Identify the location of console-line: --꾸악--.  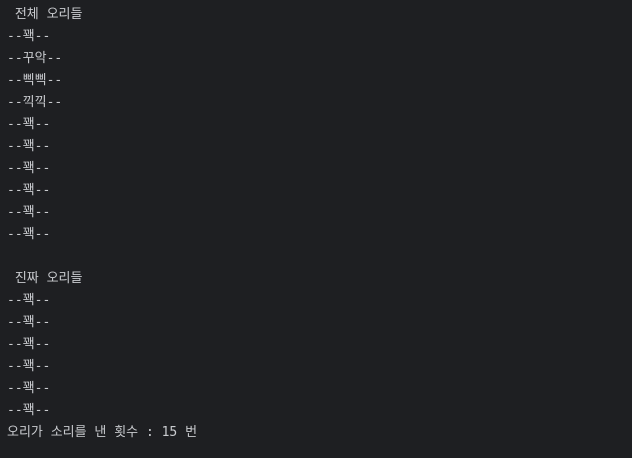
(35, 58).